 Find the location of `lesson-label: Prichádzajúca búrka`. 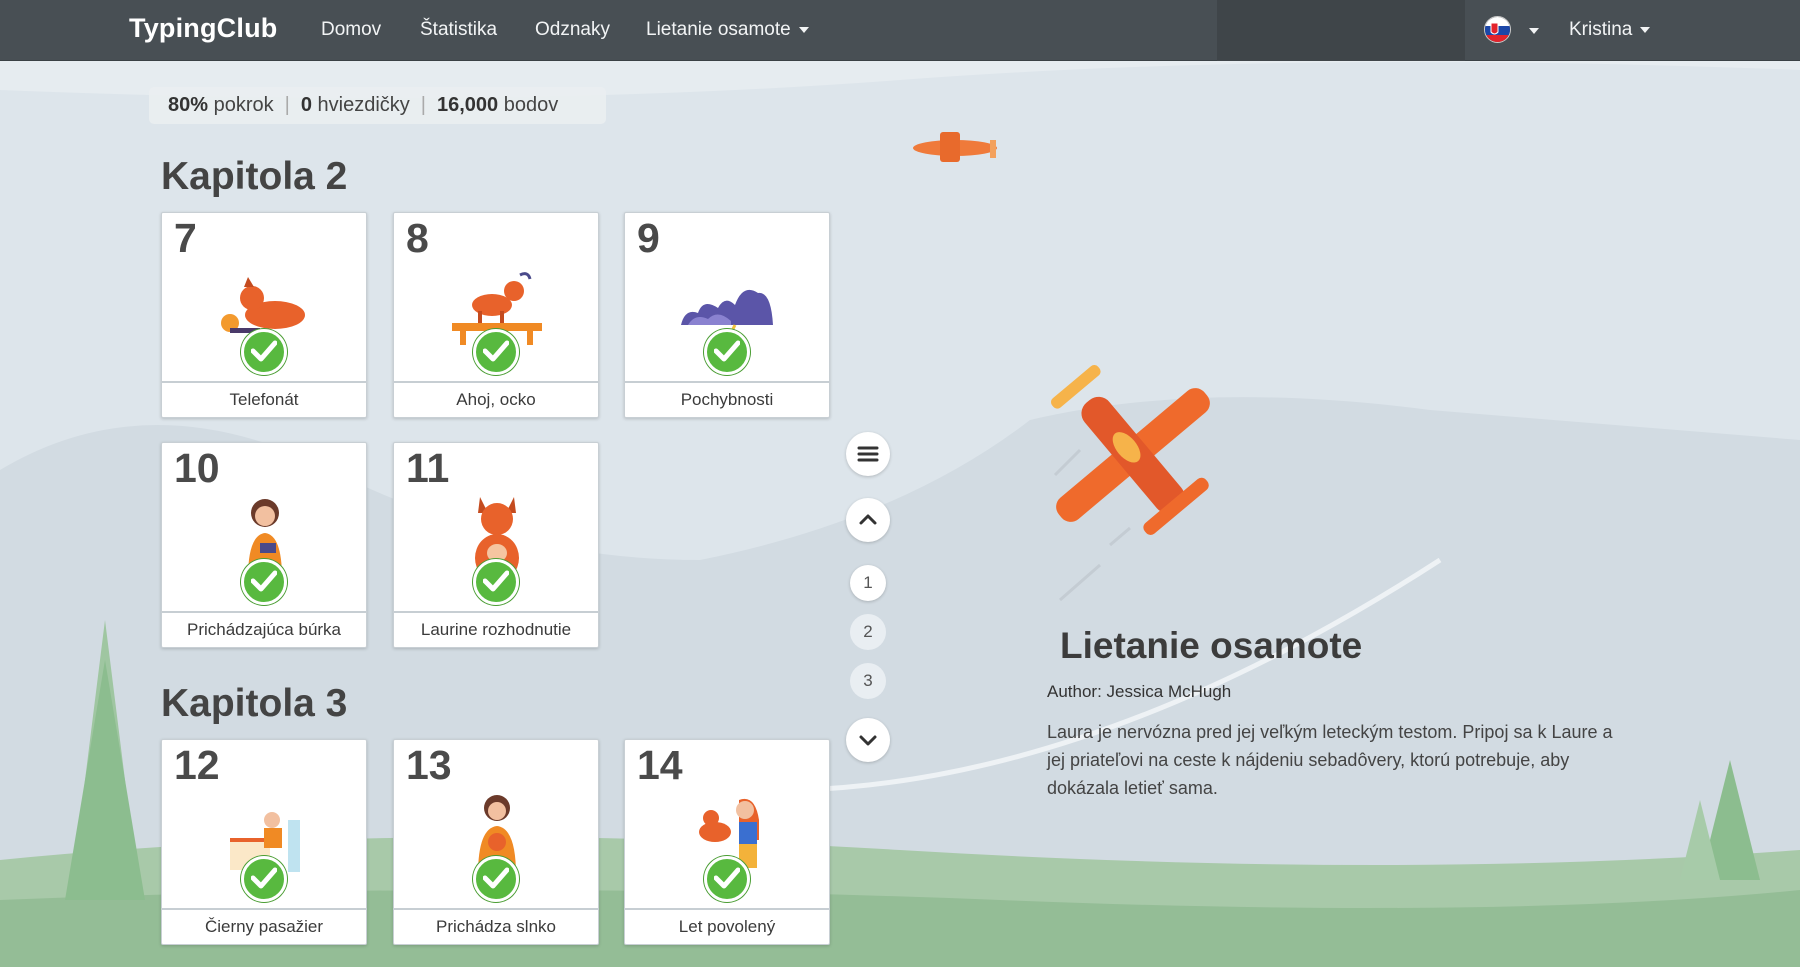

lesson-label: Prichádzajúca búrka is located at coordinates (264, 629).